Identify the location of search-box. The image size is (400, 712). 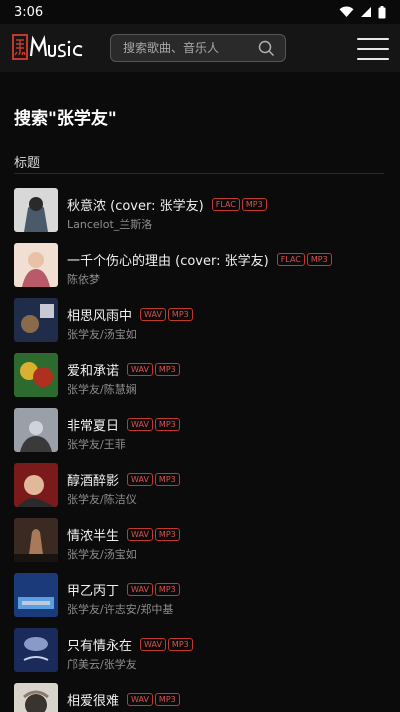
(198, 48).